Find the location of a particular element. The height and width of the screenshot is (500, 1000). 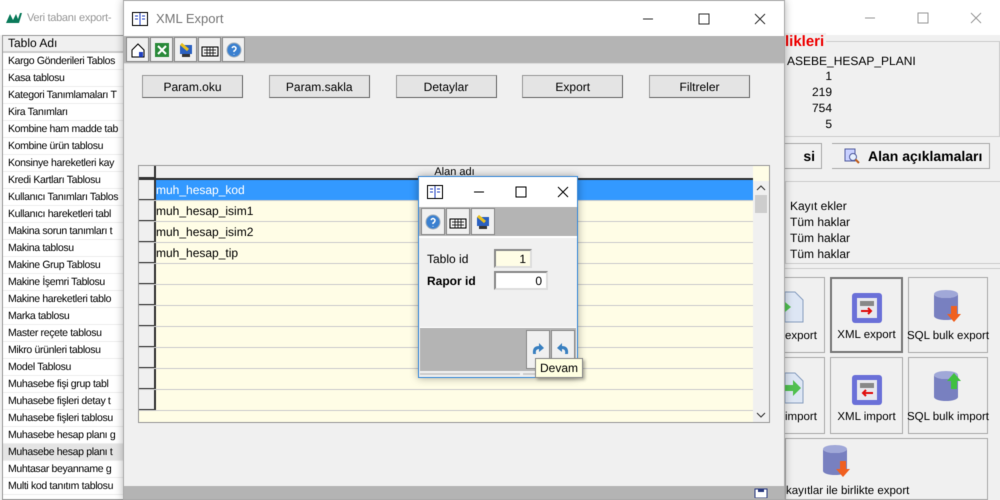

action-button: Export is located at coordinates (573, 86).